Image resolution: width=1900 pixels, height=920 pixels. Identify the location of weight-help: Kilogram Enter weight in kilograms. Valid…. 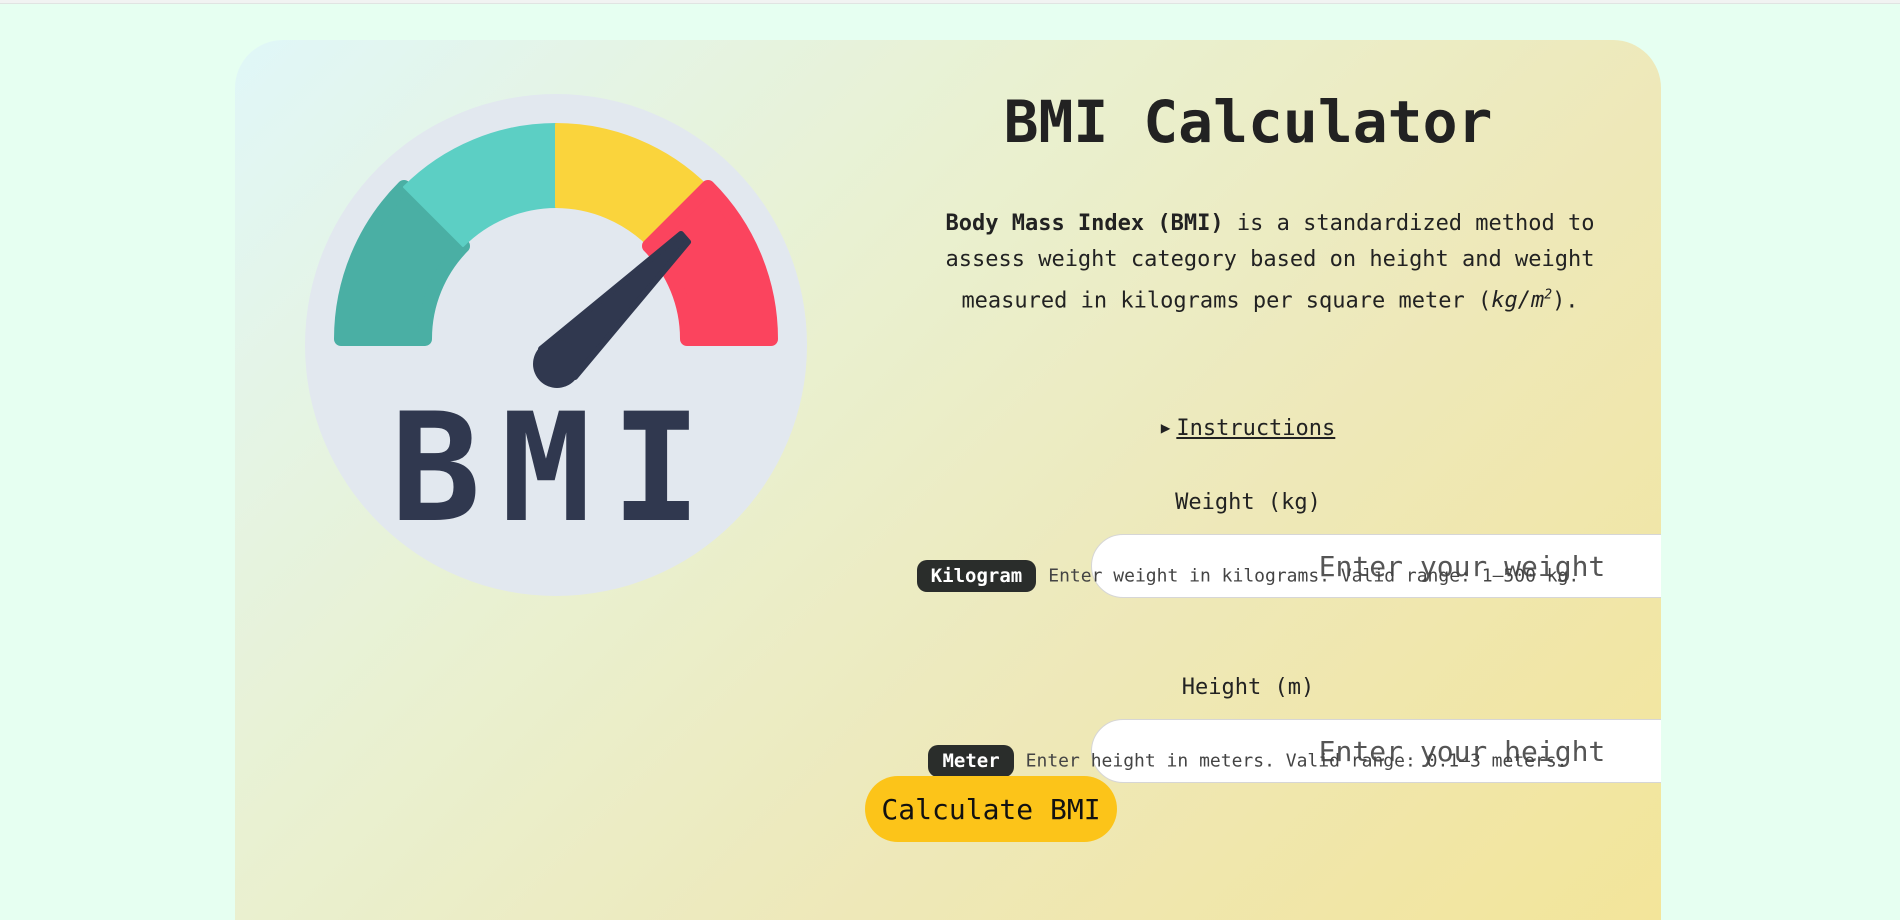
(1248, 576).